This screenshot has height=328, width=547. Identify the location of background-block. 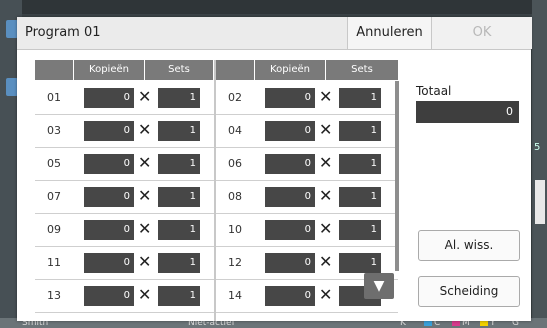
(540, 202).